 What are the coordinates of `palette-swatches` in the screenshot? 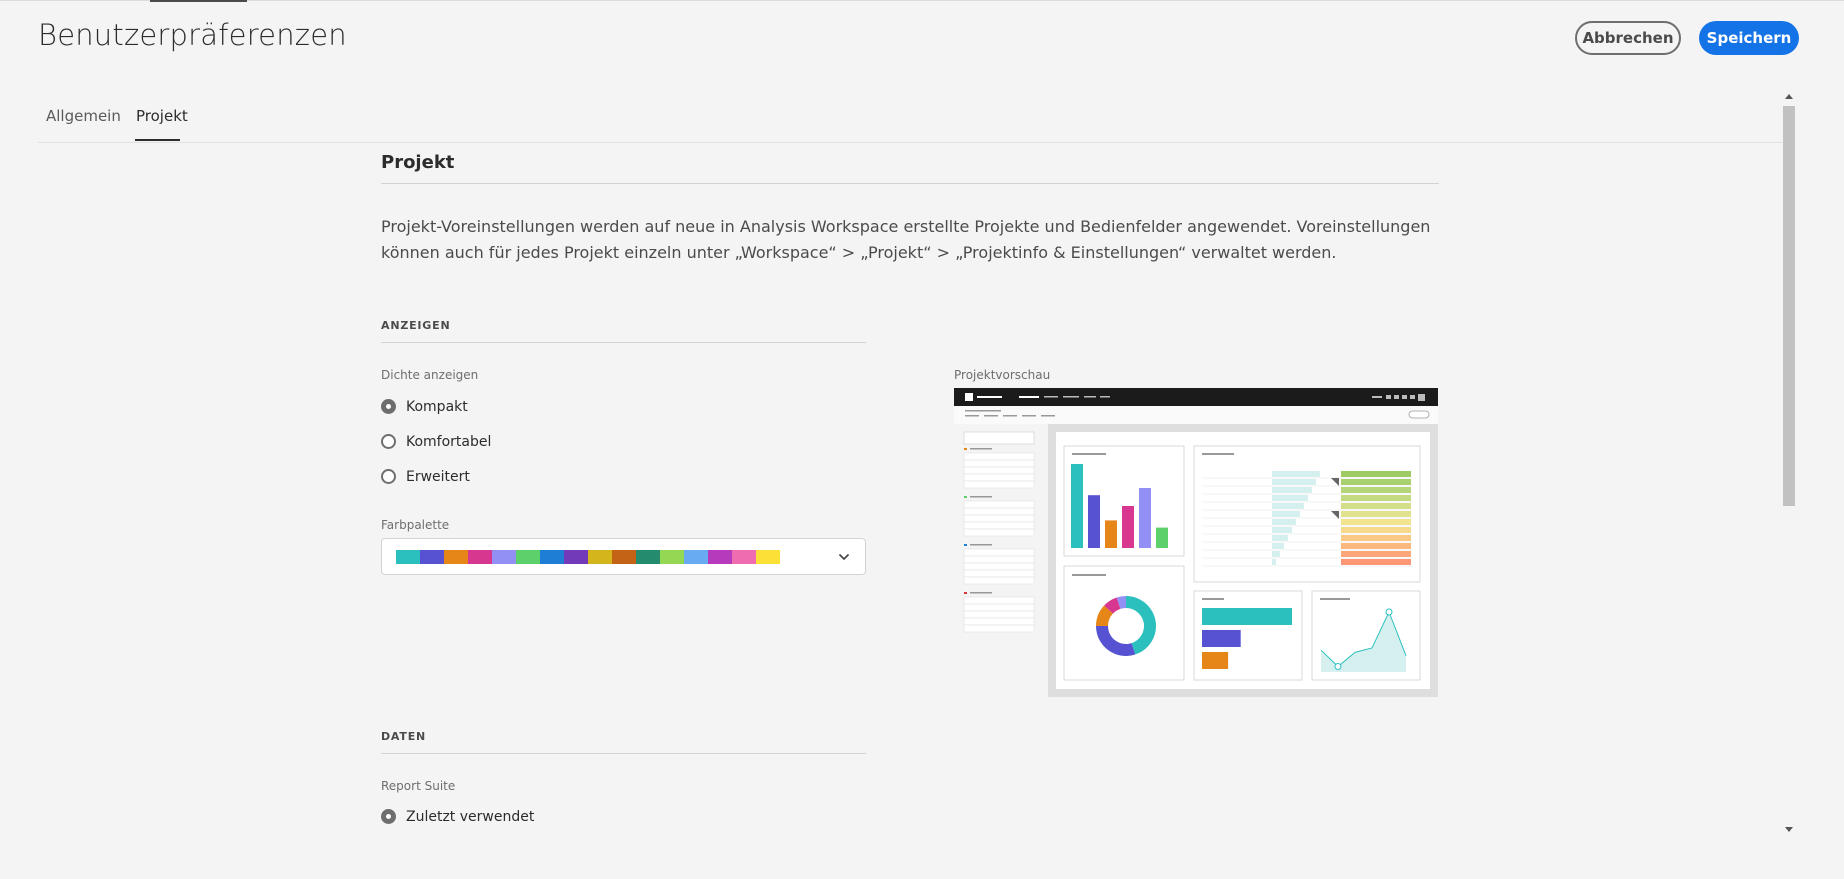 It's located at (588, 557).